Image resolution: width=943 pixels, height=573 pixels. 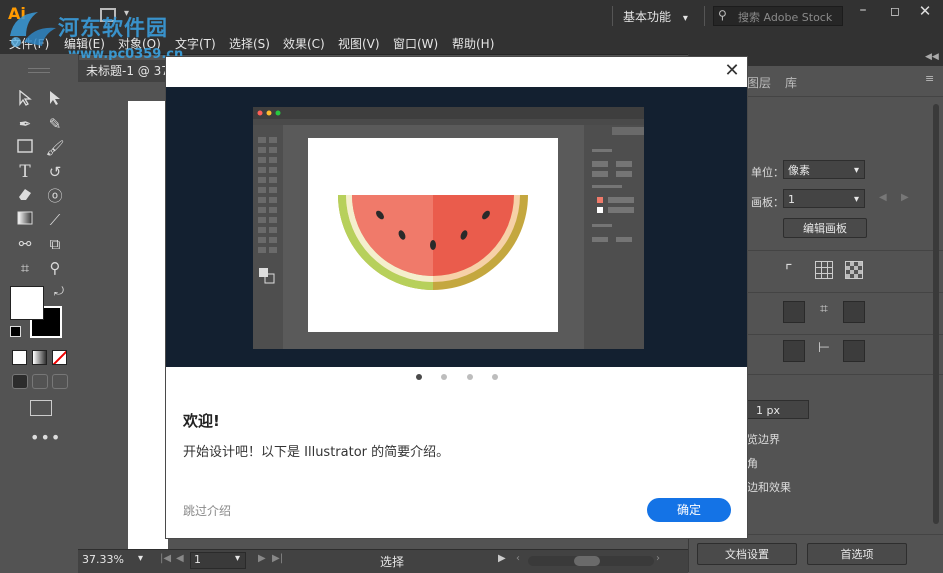 I want to click on zoom-tool-icon: ⚲, so click(x=55, y=268).